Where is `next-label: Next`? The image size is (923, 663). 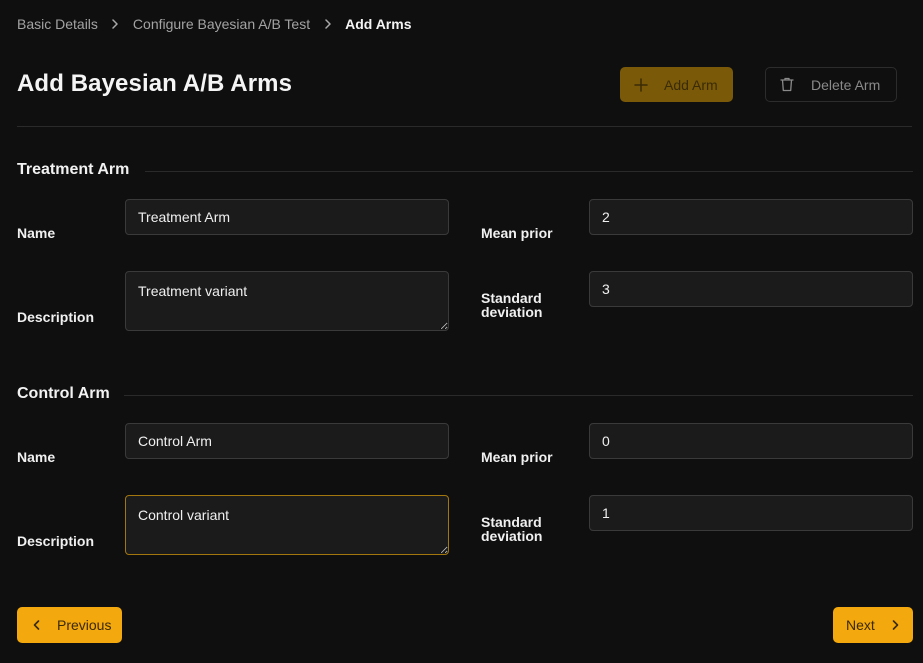 next-label: Next is located at coordinates (860, 625).